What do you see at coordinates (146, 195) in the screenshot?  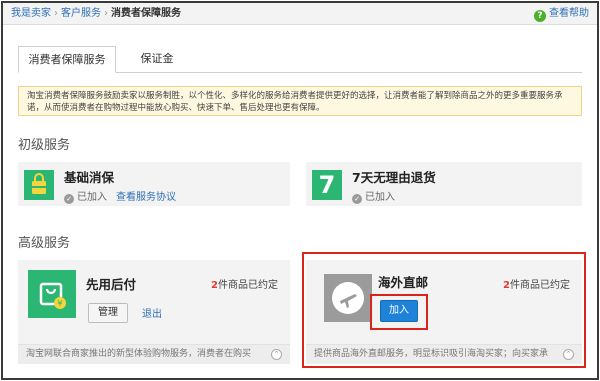 I see `view-agreement-link: 查看服务协议` at bounding box center [146, 195].